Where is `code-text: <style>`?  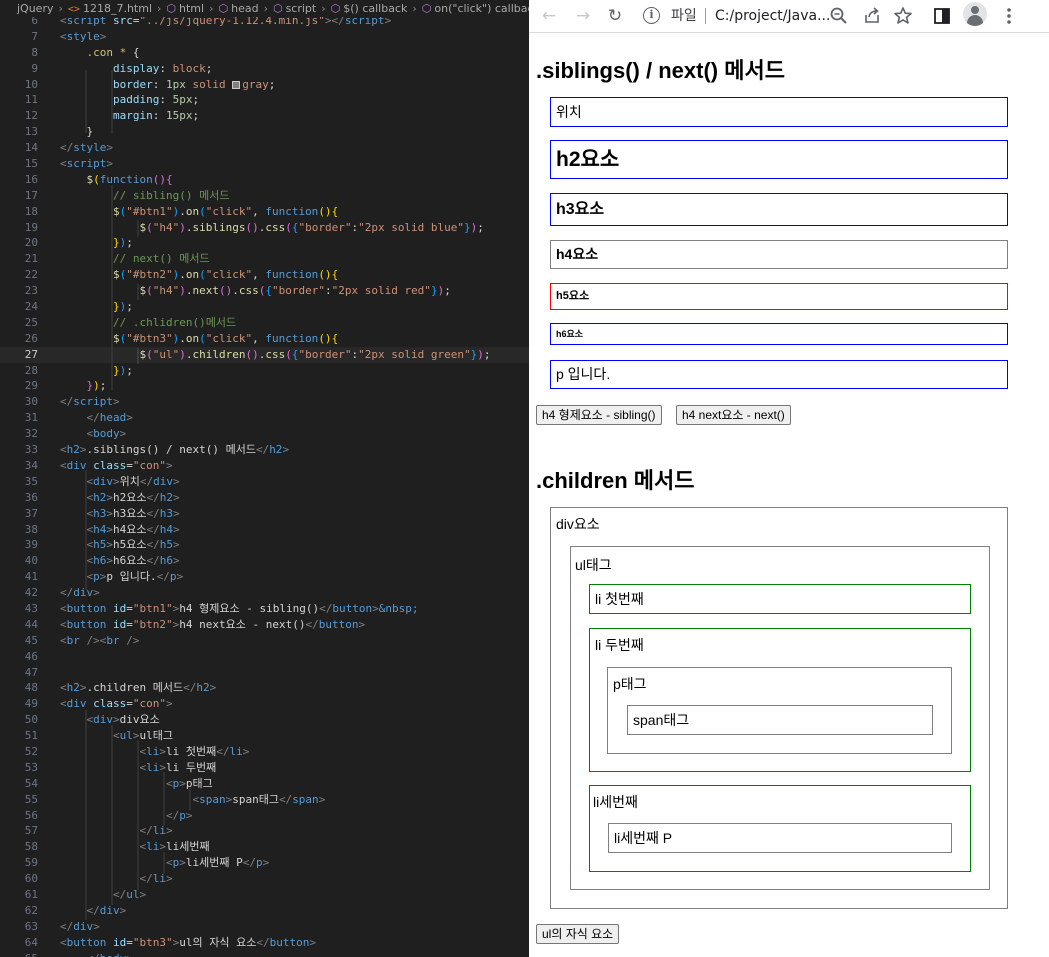 code-text: <style> is located at coordinates (83, 37).